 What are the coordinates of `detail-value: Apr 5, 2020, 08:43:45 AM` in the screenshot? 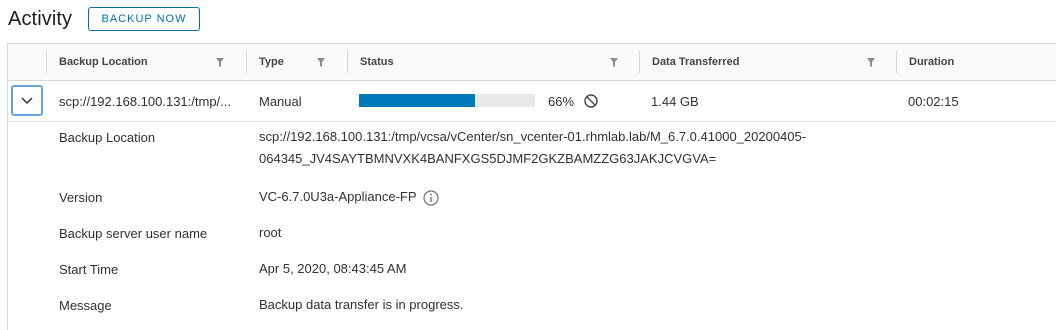 It's located at (333, 268).